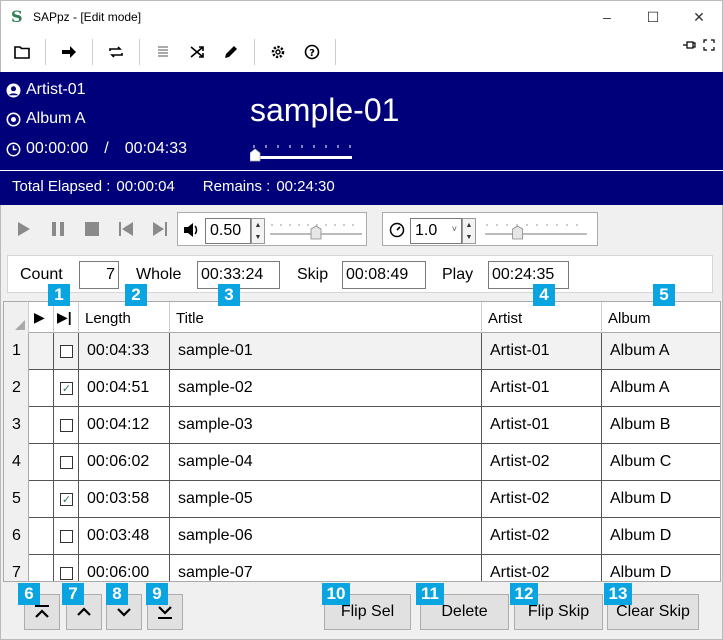 This screenshot has height=640, width=723. What do you see at coordinates (326, 462) in the screenshot?
I see `title-cell: sample-04` at bounding box center [326, 462].